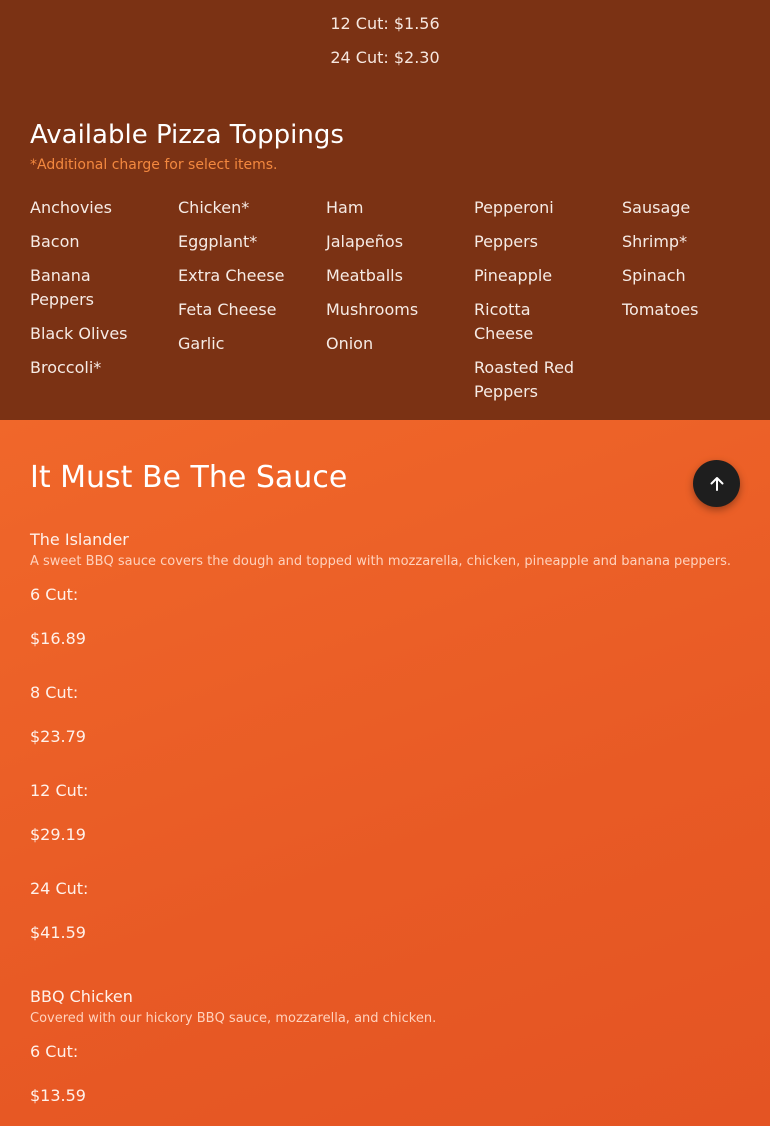 This screenshot has height=1126, width=770. I want to click on cut-price: $41.59, so click(58, 932).